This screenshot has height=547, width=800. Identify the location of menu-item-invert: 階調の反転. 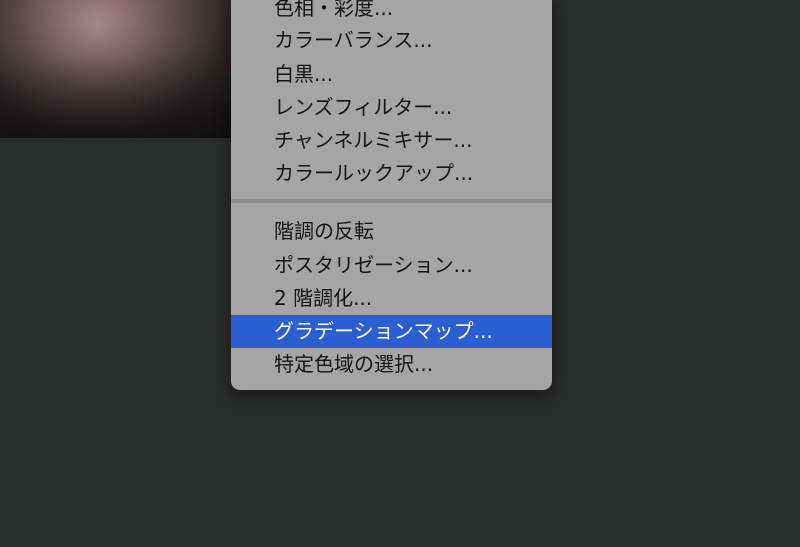
(391, 231).